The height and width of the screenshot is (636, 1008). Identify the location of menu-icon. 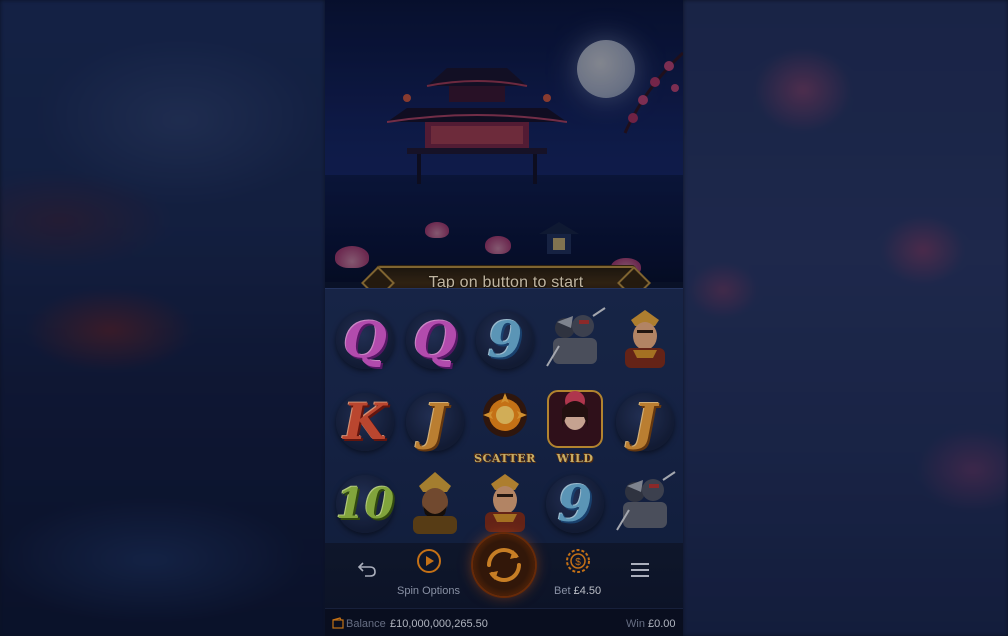
(640, 570).